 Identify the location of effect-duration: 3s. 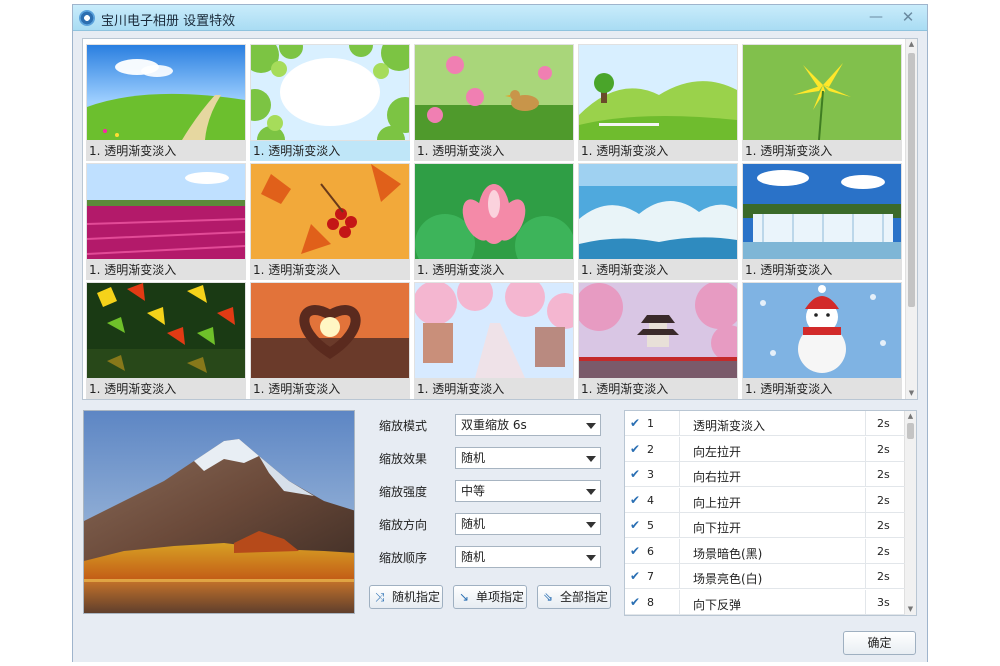
(883, 602).